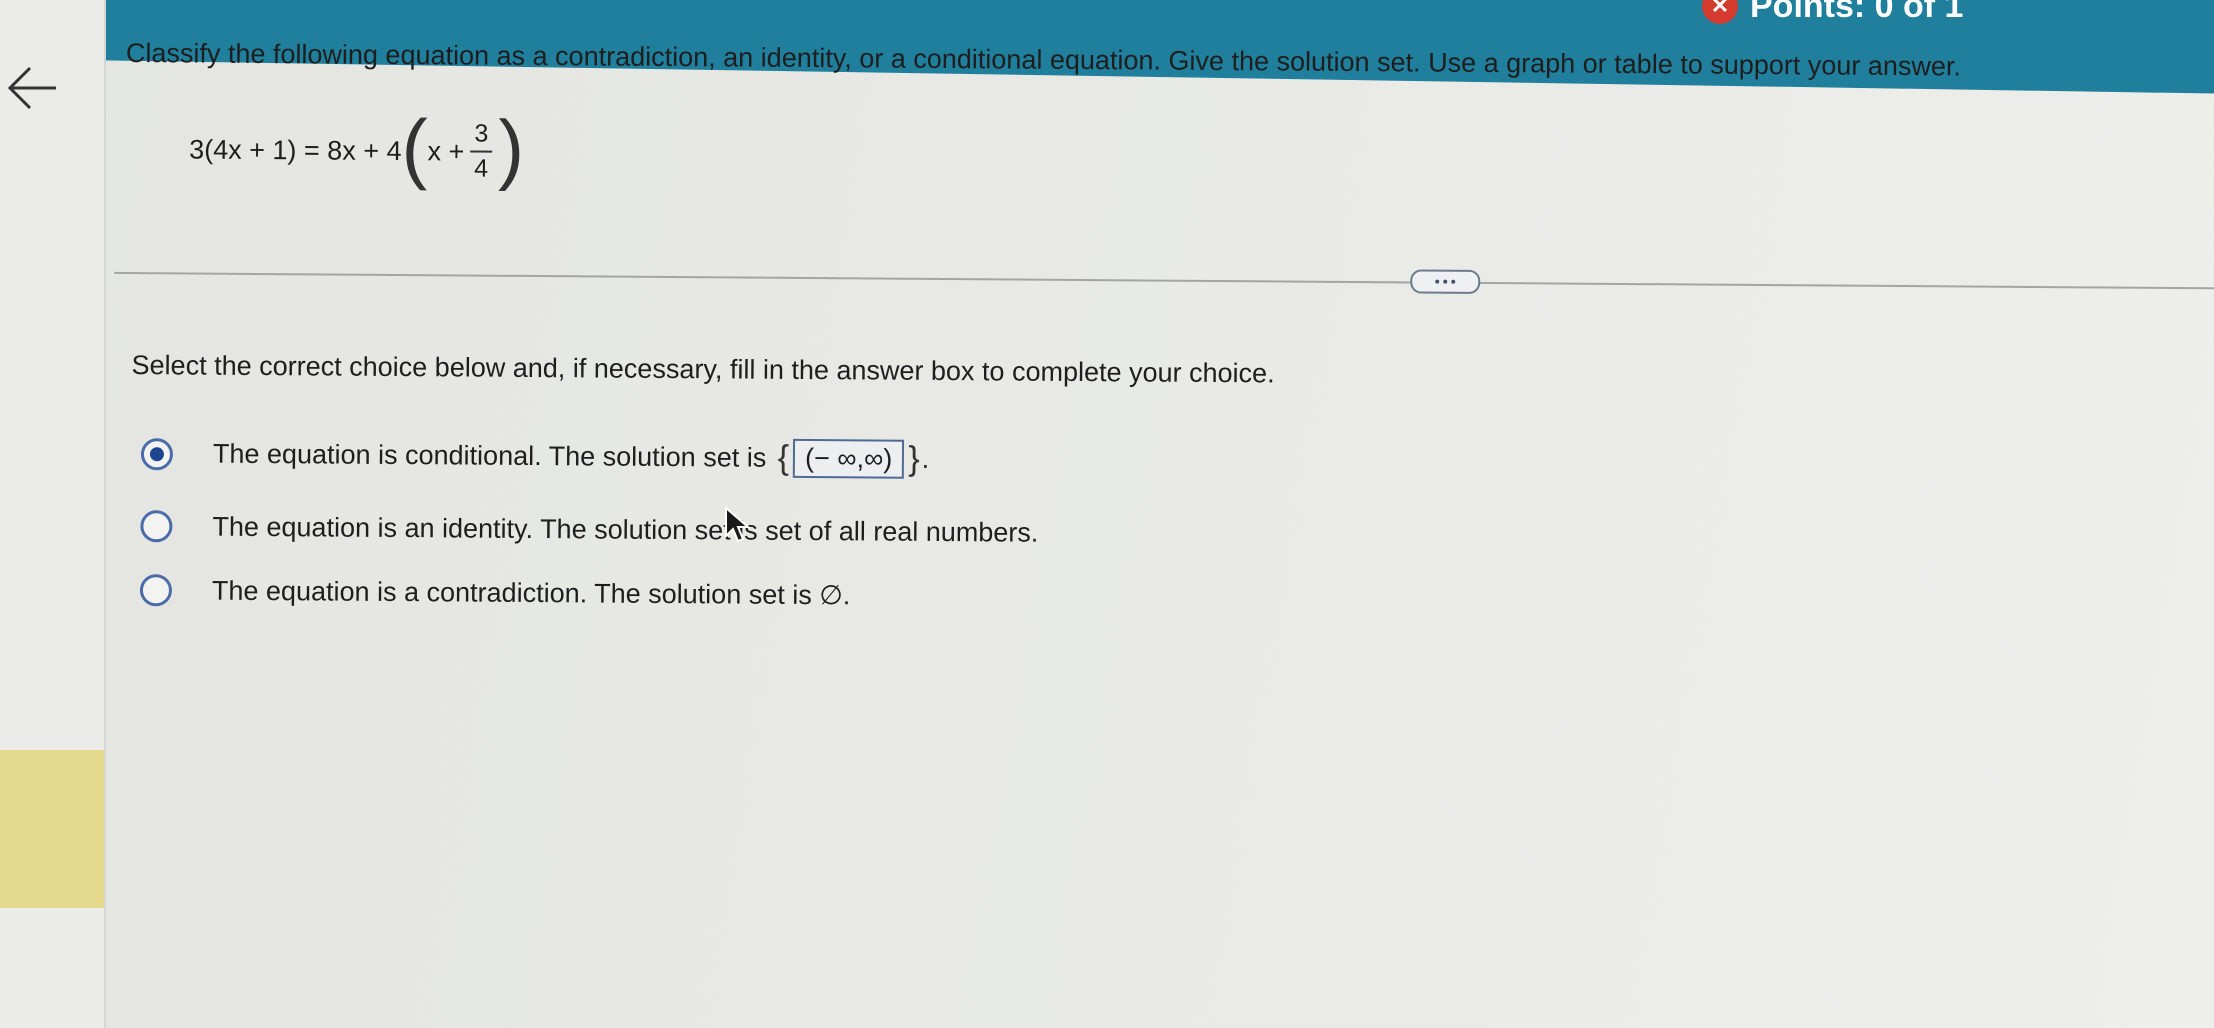  Describe the element at coordinates (156, 590) in the screenshot. I see `radio-contradiction` at that location.